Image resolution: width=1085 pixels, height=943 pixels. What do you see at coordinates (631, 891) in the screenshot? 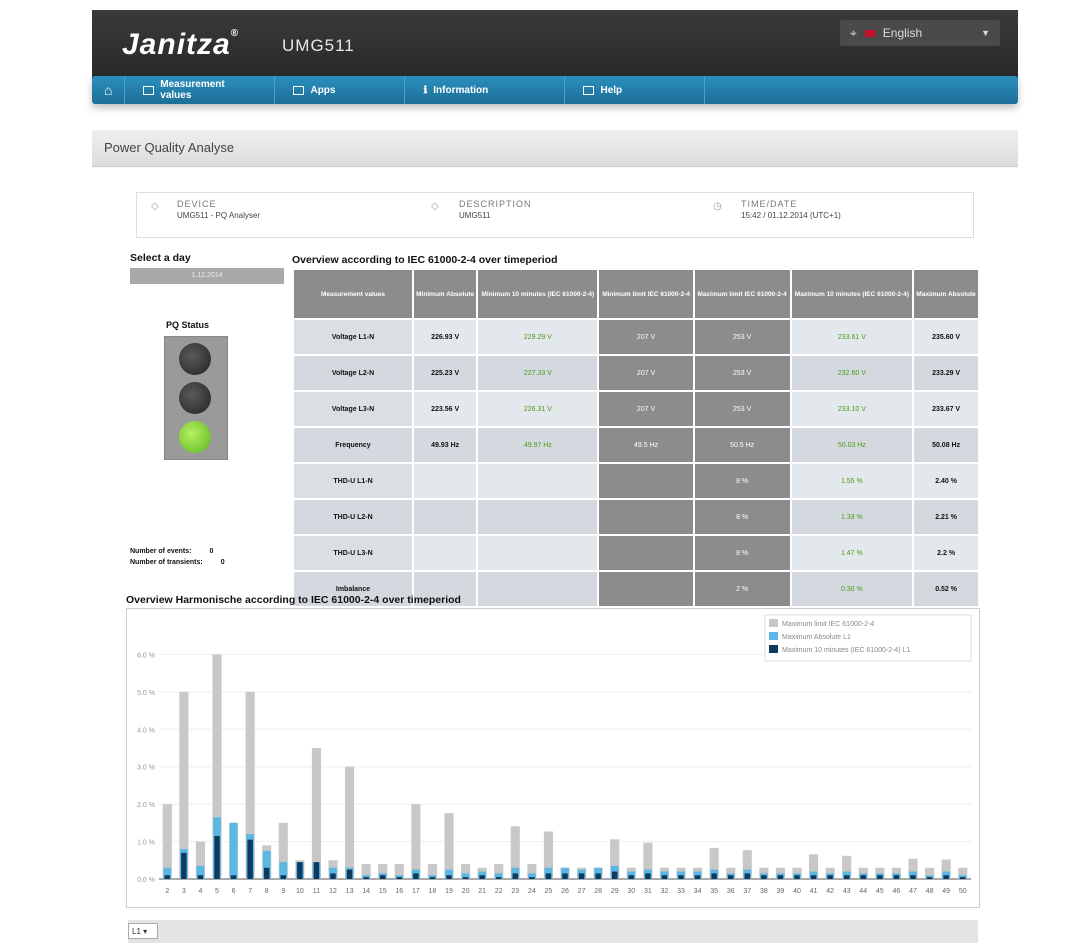
I see `x-tick-label: 30` at bounding box center [631, 891].